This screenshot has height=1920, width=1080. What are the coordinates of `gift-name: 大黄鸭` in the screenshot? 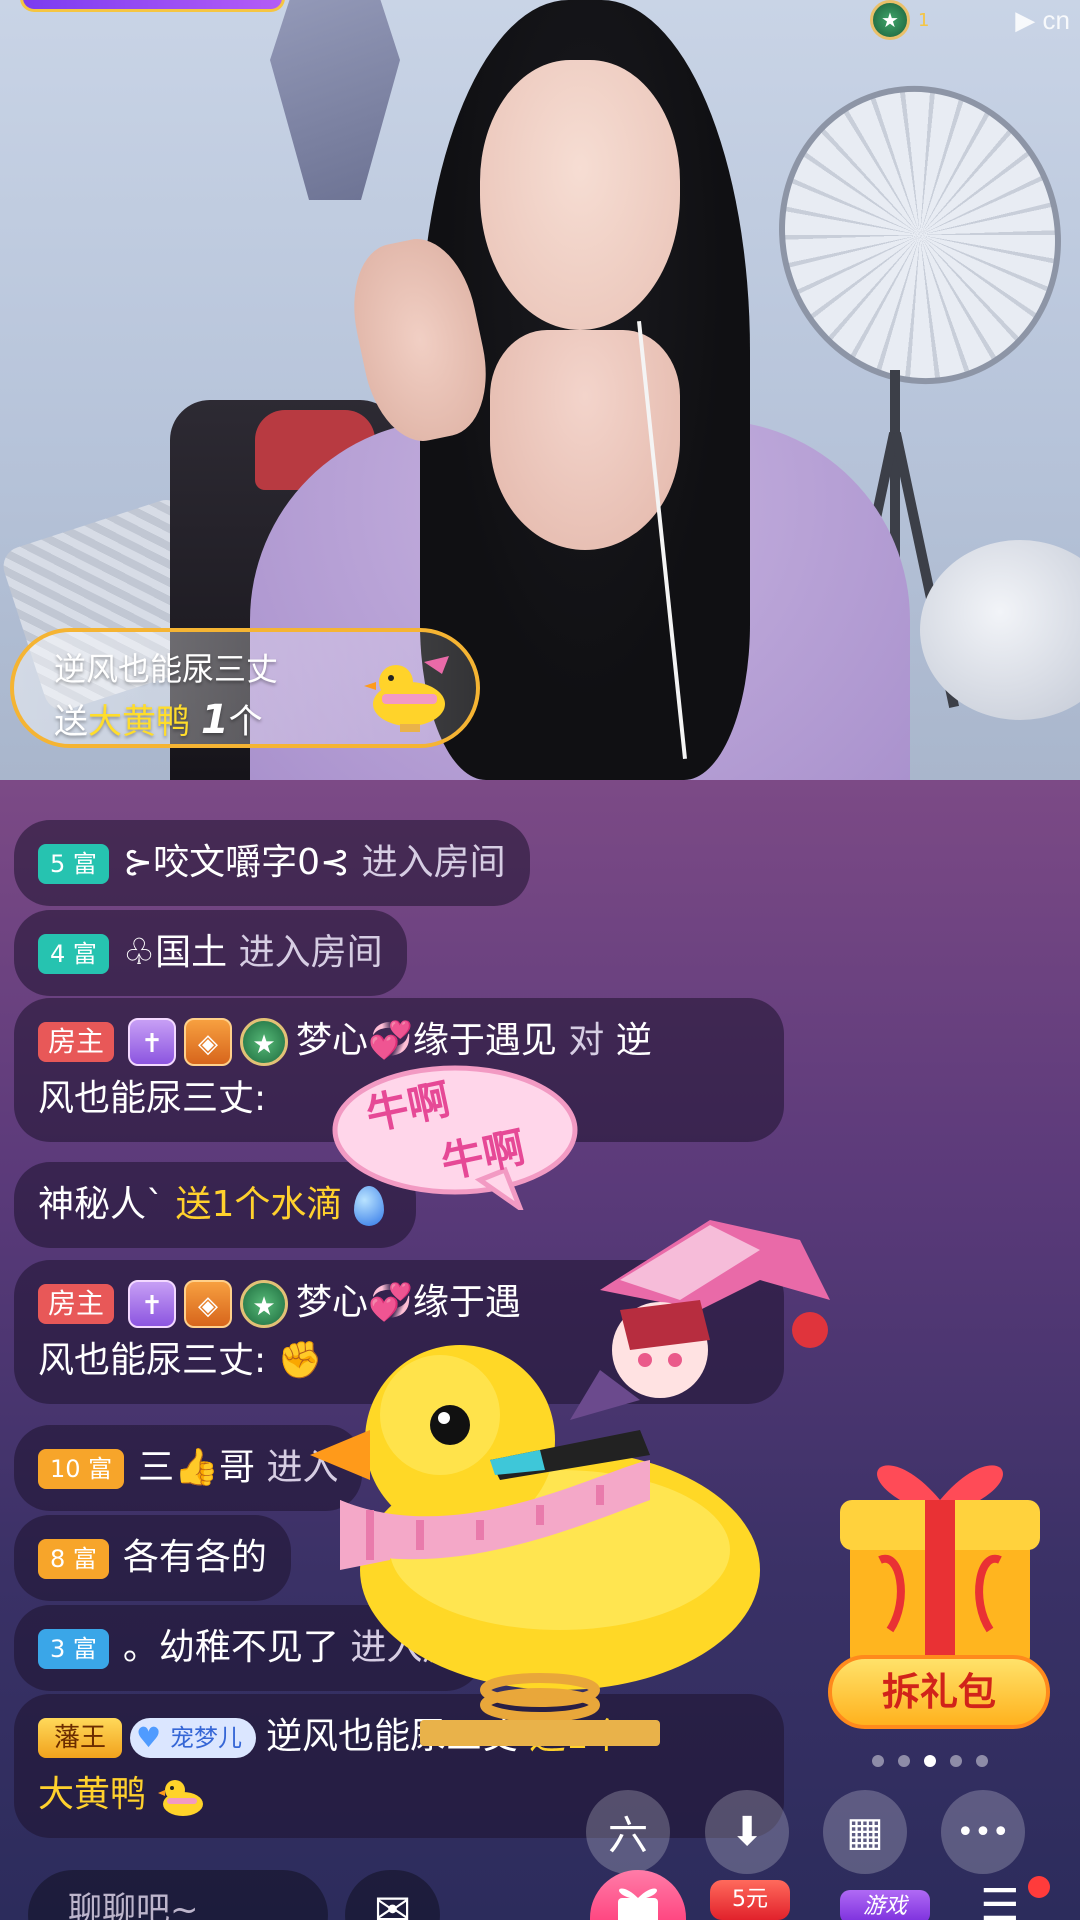 It's located at (139, 722).